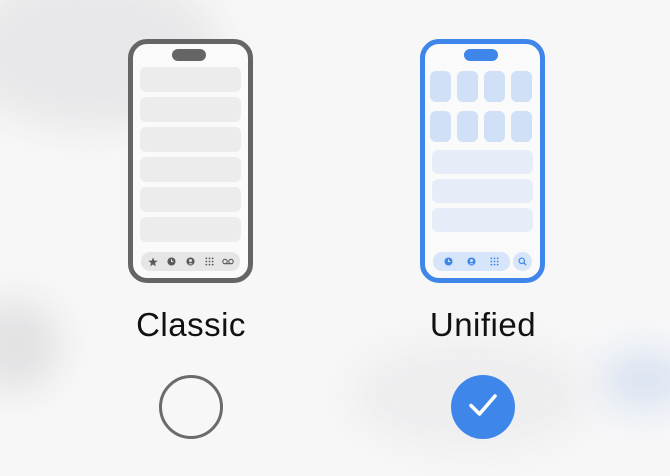 This screenshot has width=670, height=476. I want to click on unified-phone-preview, so click(482, 161).